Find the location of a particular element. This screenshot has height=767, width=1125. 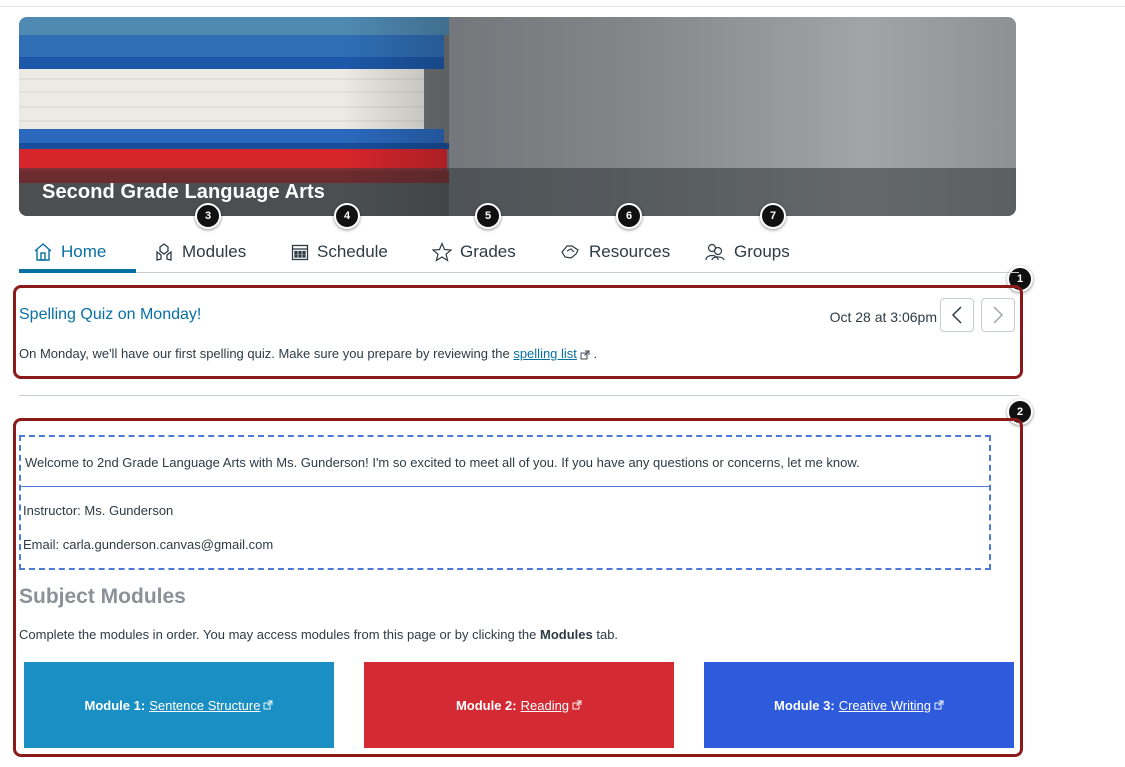

tab-resources-label: Resources is located at coordinates (630, 251).